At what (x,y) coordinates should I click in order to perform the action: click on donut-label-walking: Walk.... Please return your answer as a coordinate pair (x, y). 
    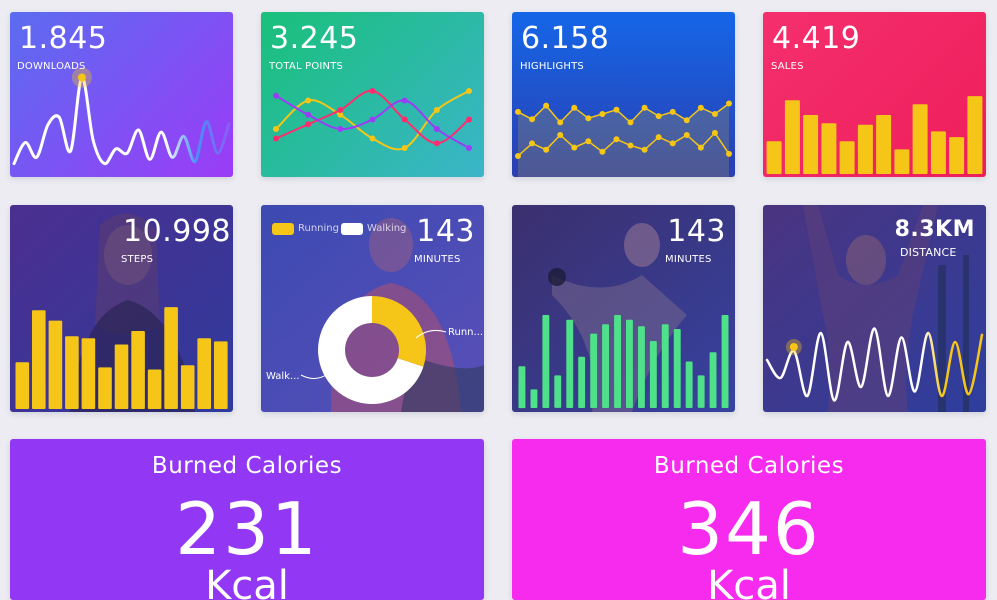
    Looking at the image, I should click on (283, 376).